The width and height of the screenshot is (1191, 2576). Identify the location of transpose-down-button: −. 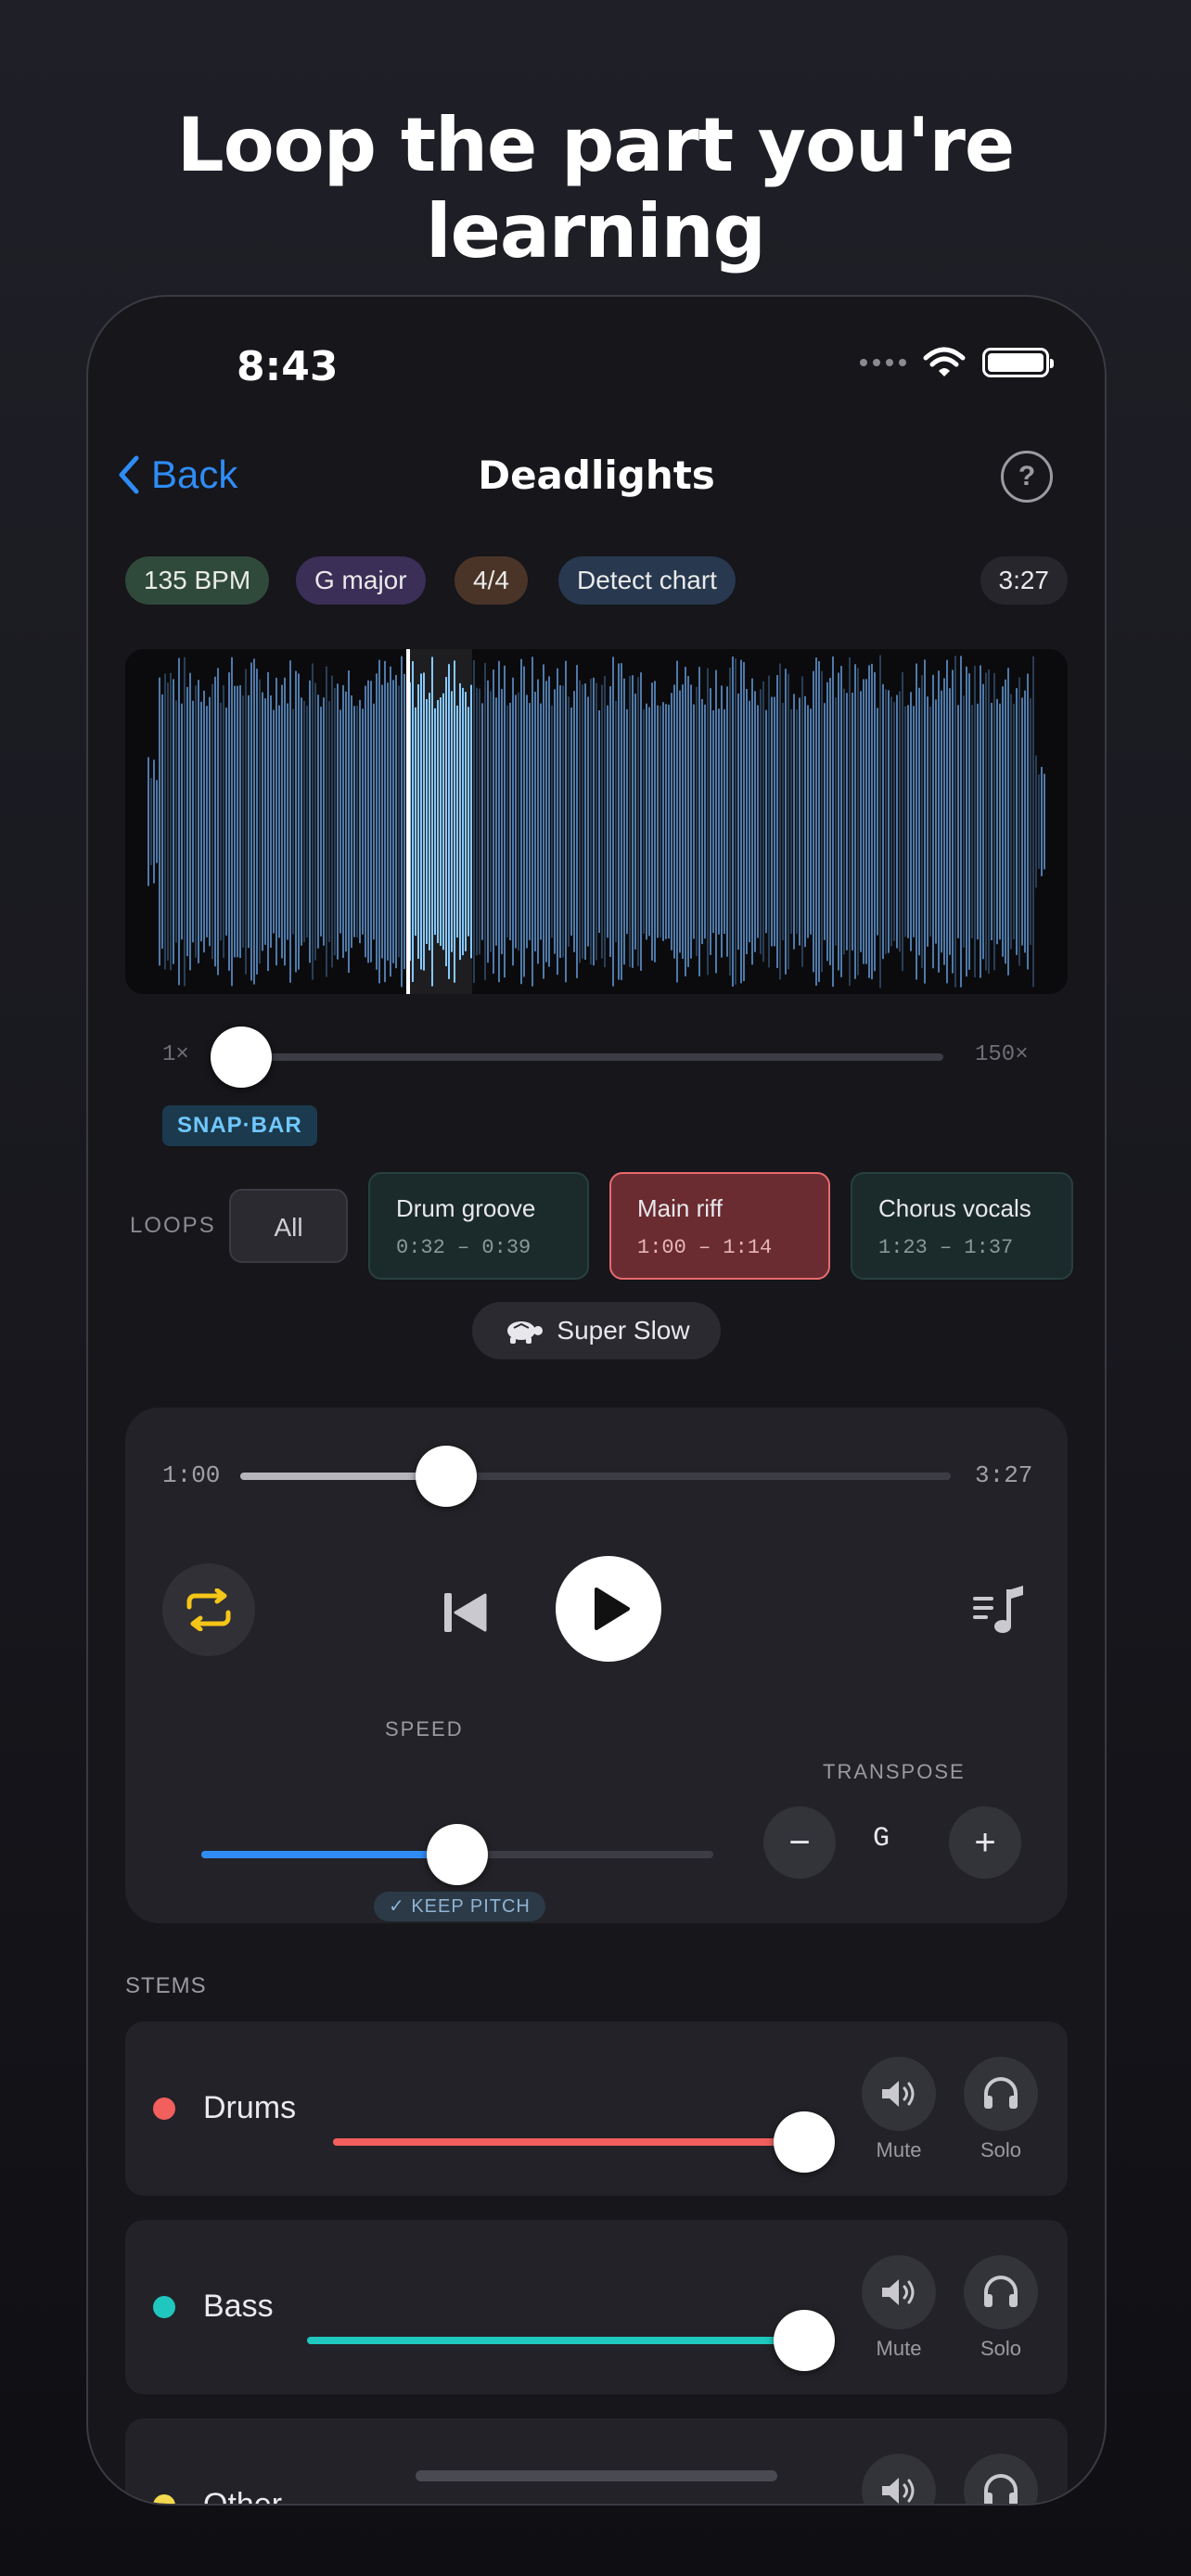
(799, 1842).